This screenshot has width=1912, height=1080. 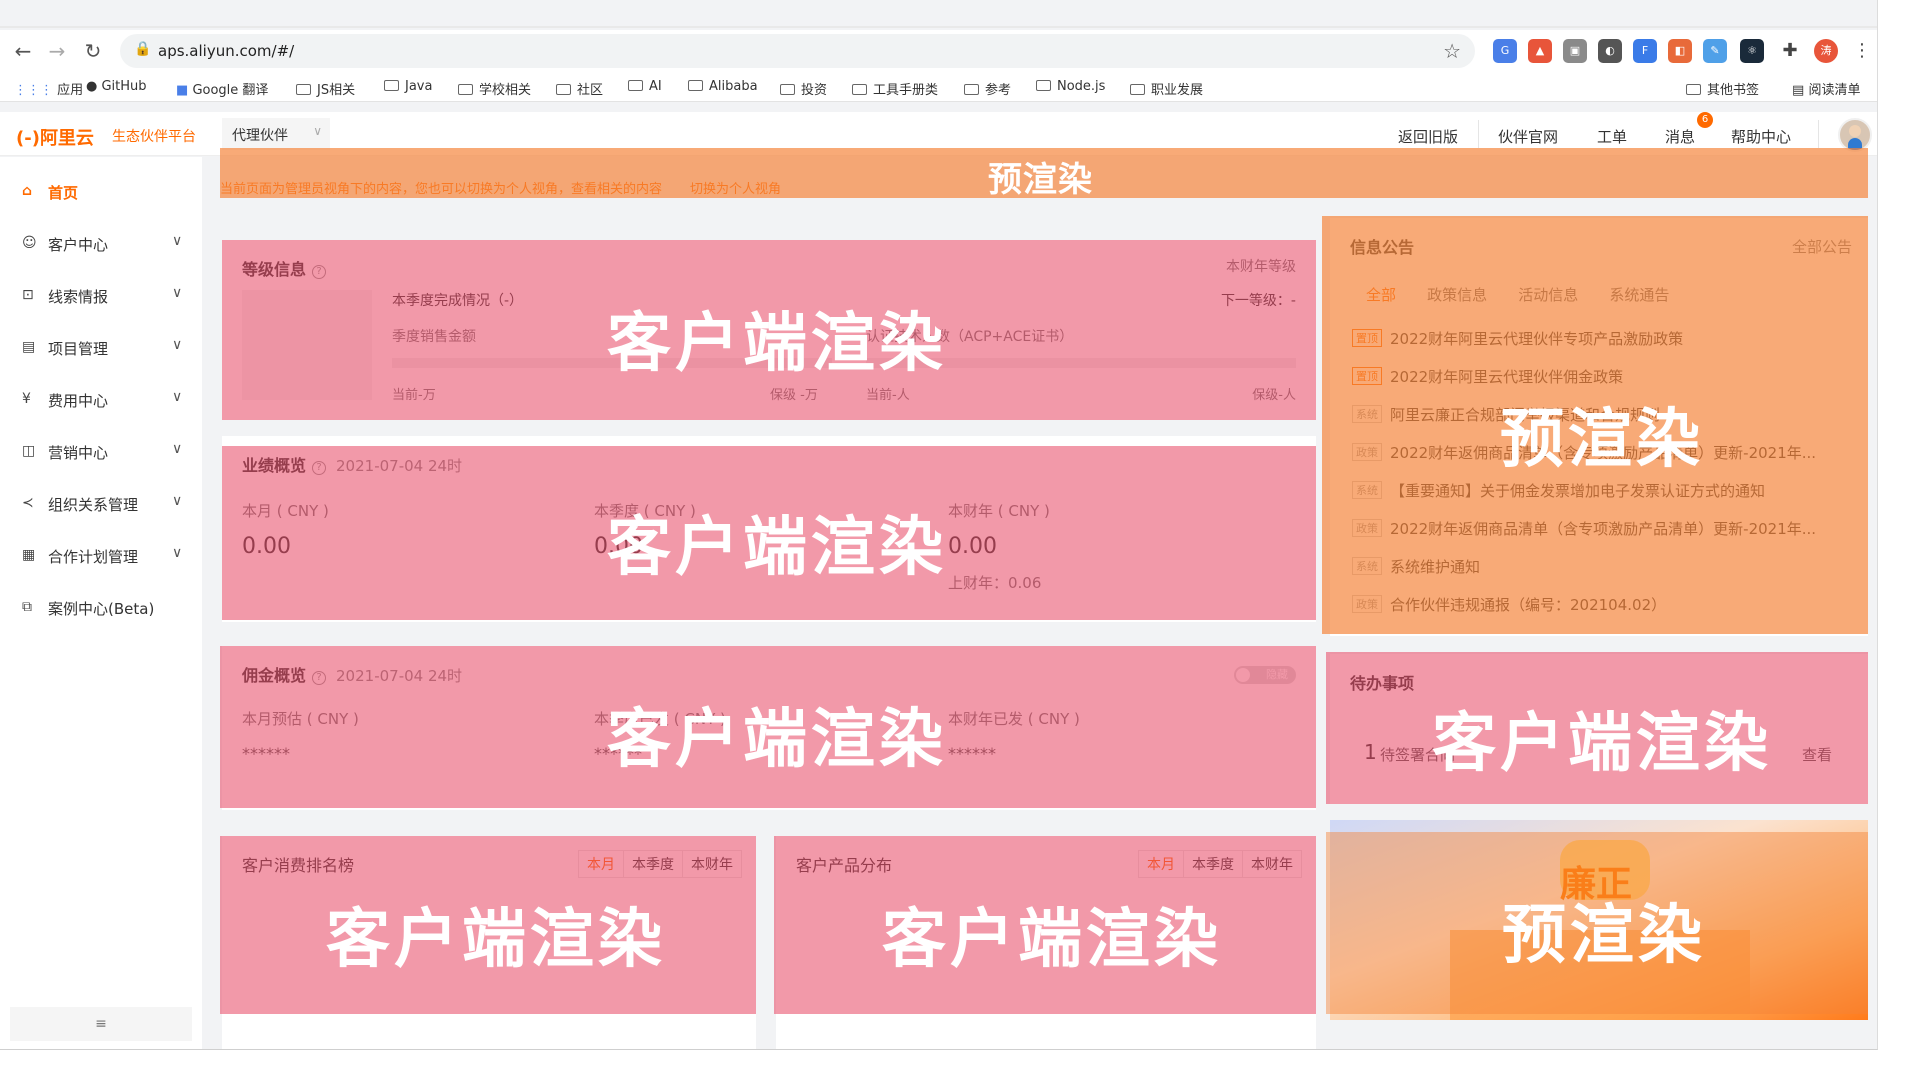 I want to click on sidebar-item-label: 费用中心, so click(x=78, y=401).